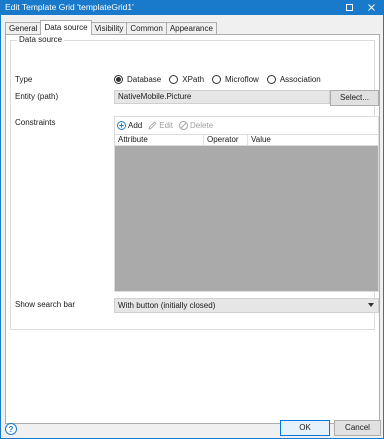 This screenshot has width=384, height=439. I want to click on constraints-header: Attribute Operator Value, so click(246, 140).